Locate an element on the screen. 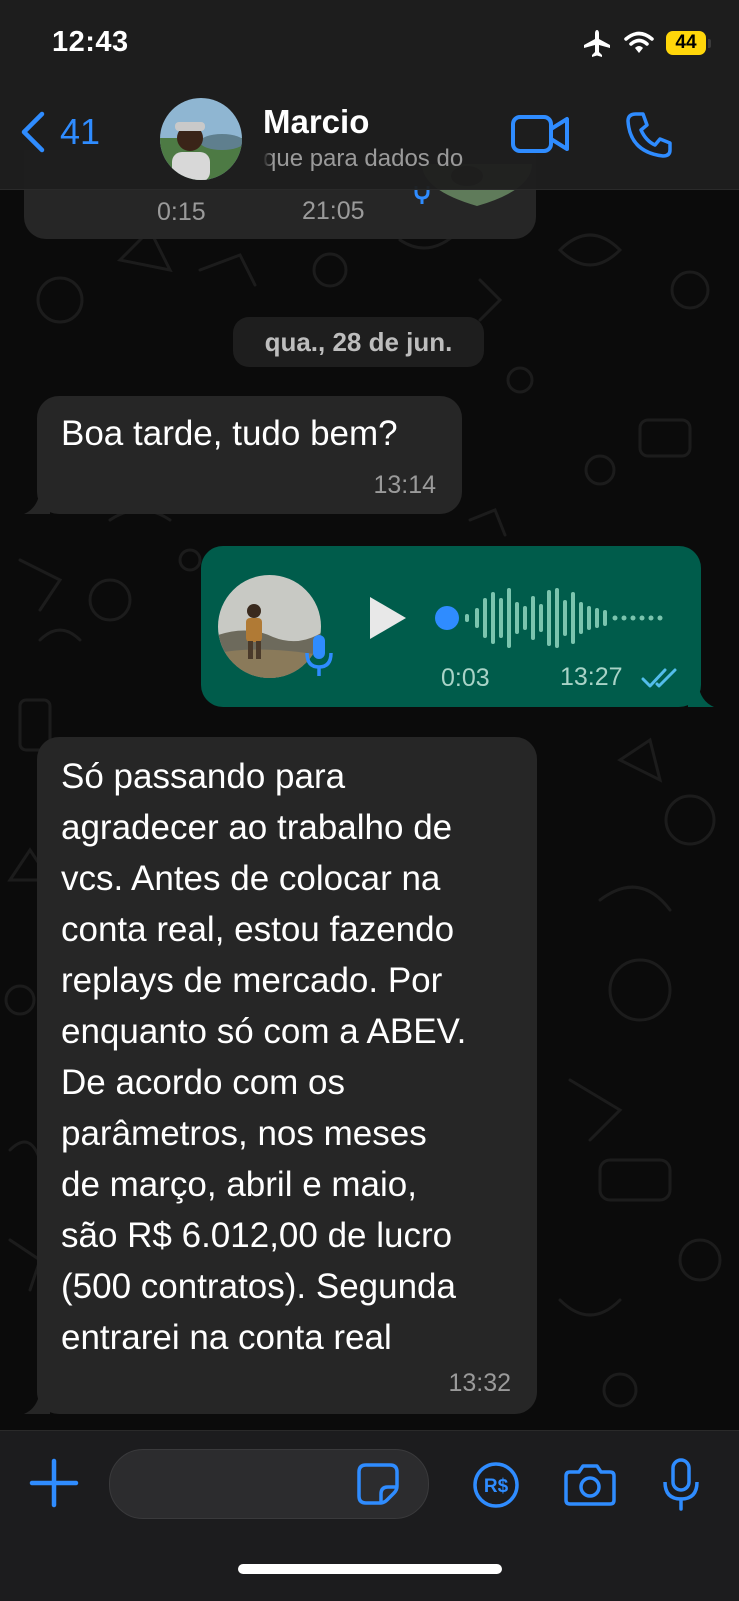 Image resolution: width=739 pixels, height=1601 pixels. sticker-button is located at coordinates (378, 1486).